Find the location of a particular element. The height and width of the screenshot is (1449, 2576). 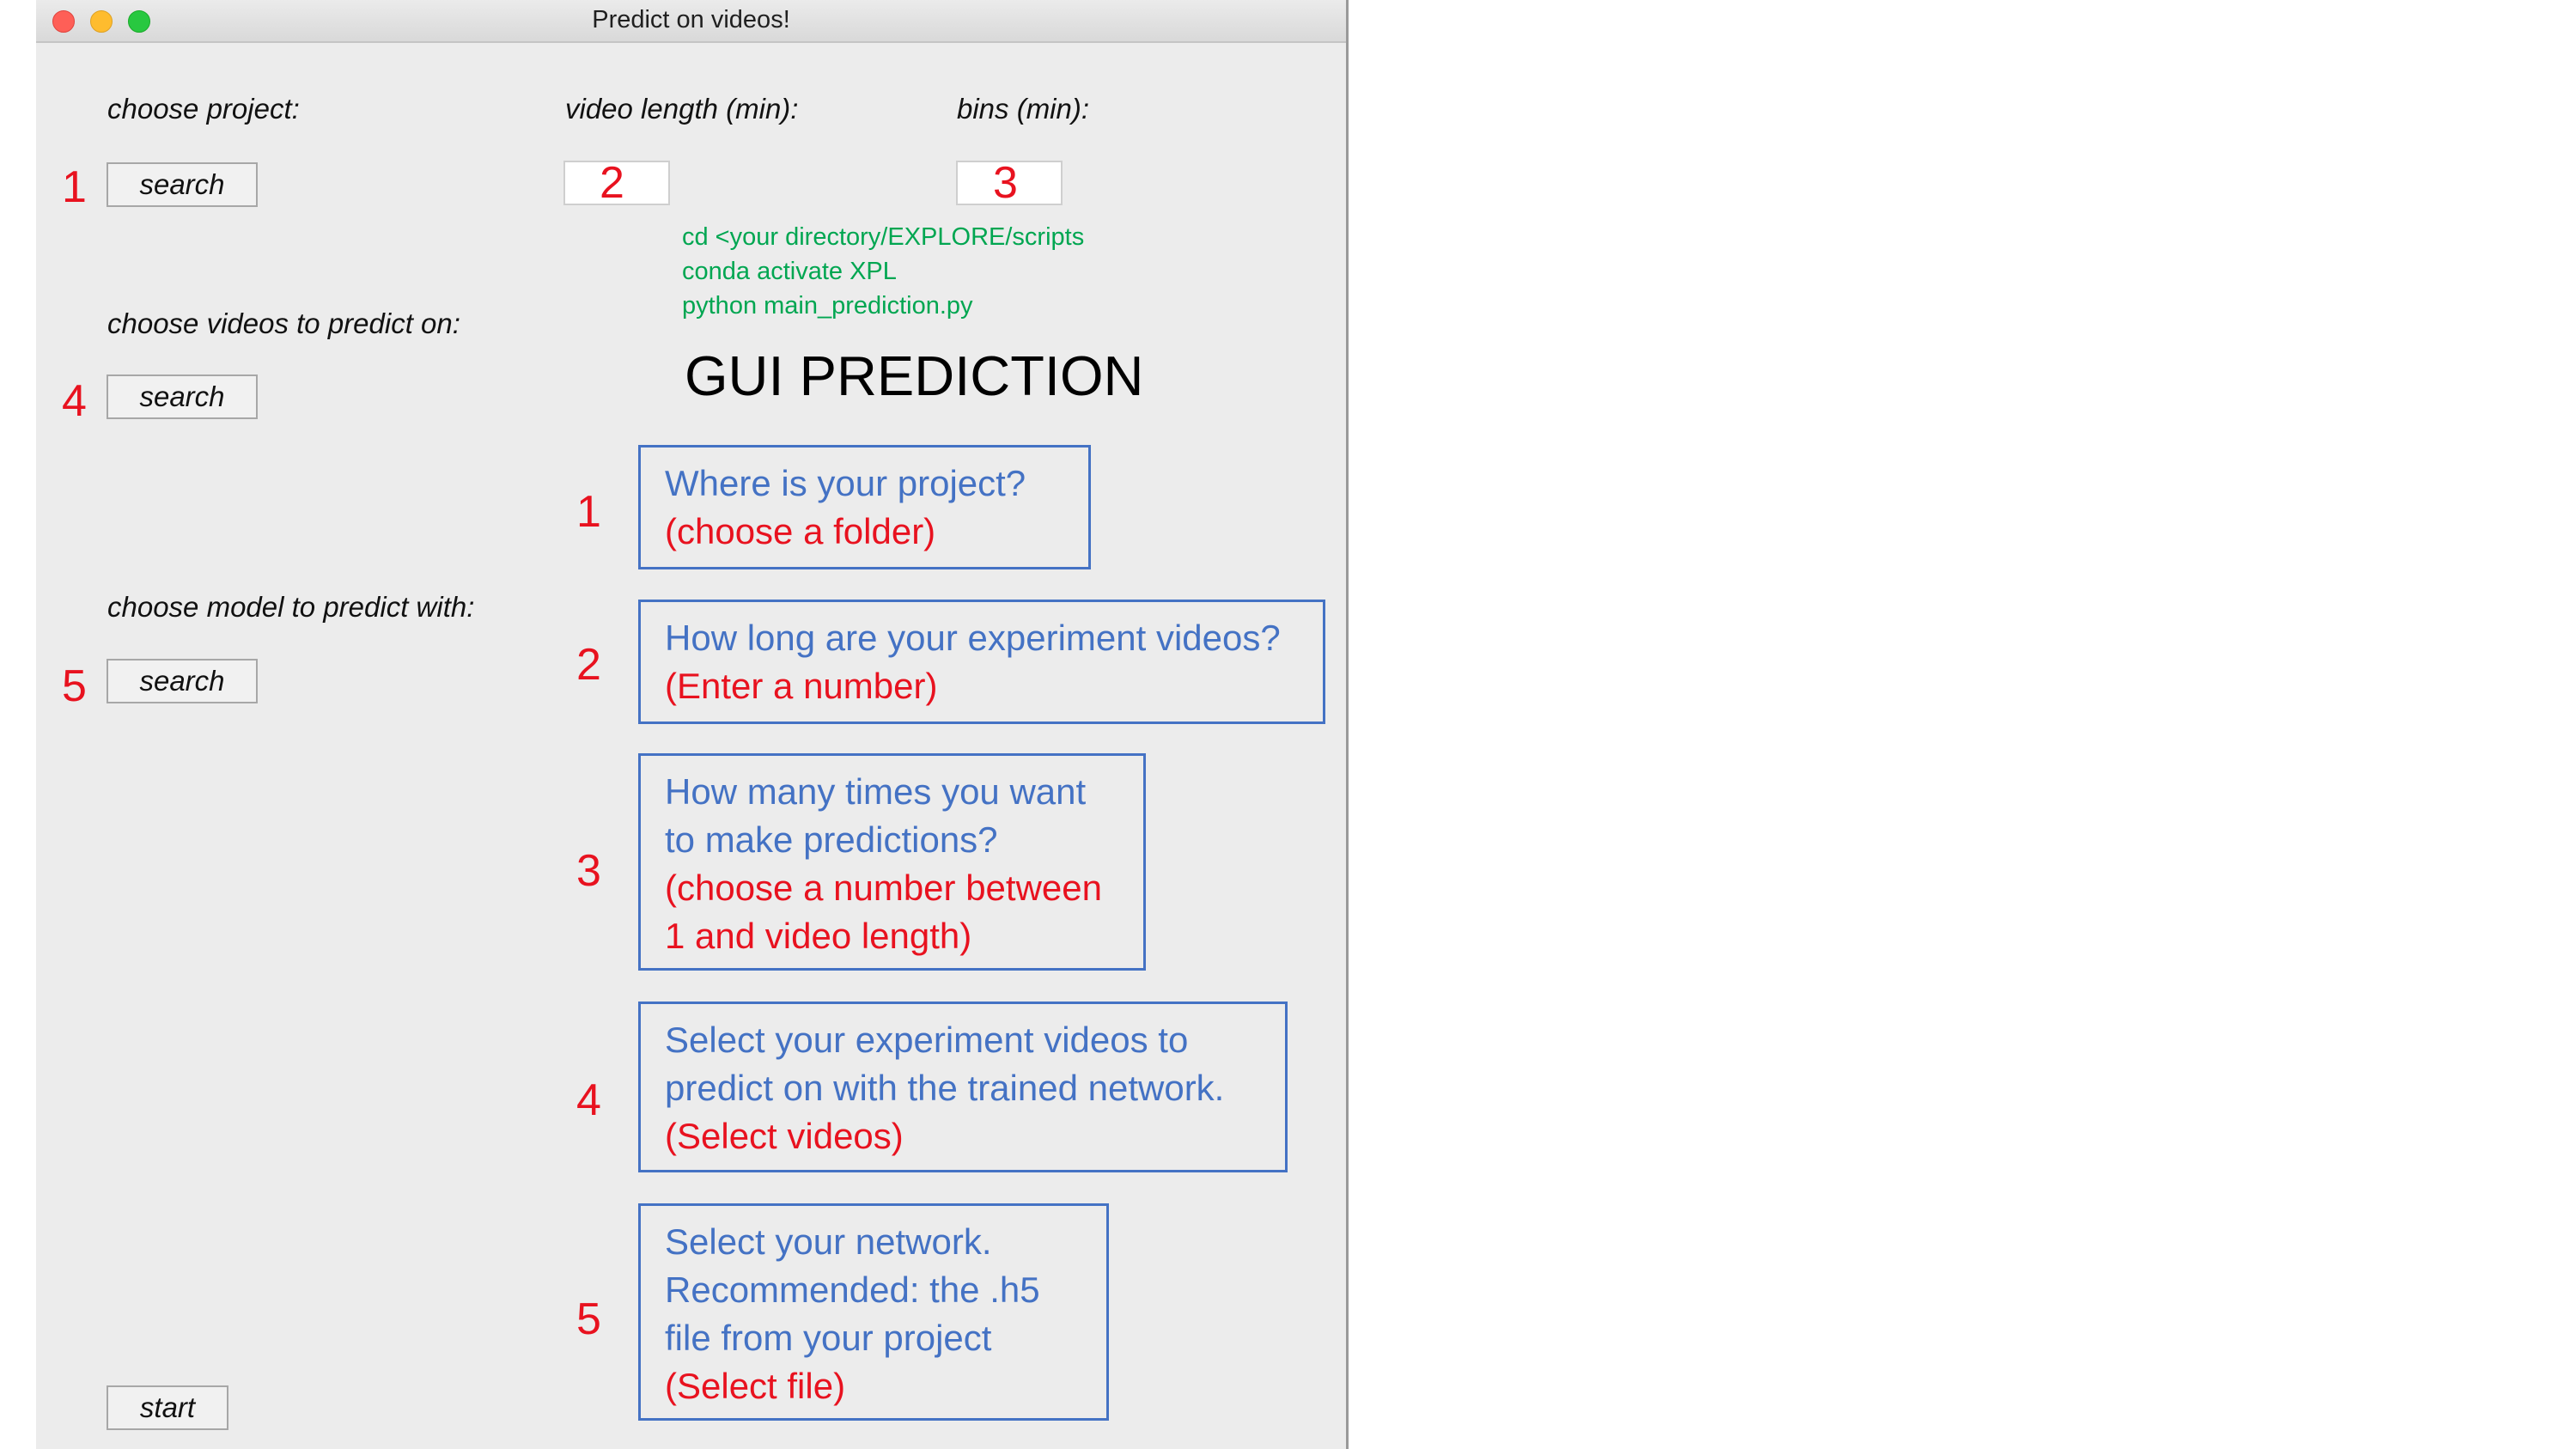

command-line-conda: conda activate XPL is located at coordinates (789, 271).